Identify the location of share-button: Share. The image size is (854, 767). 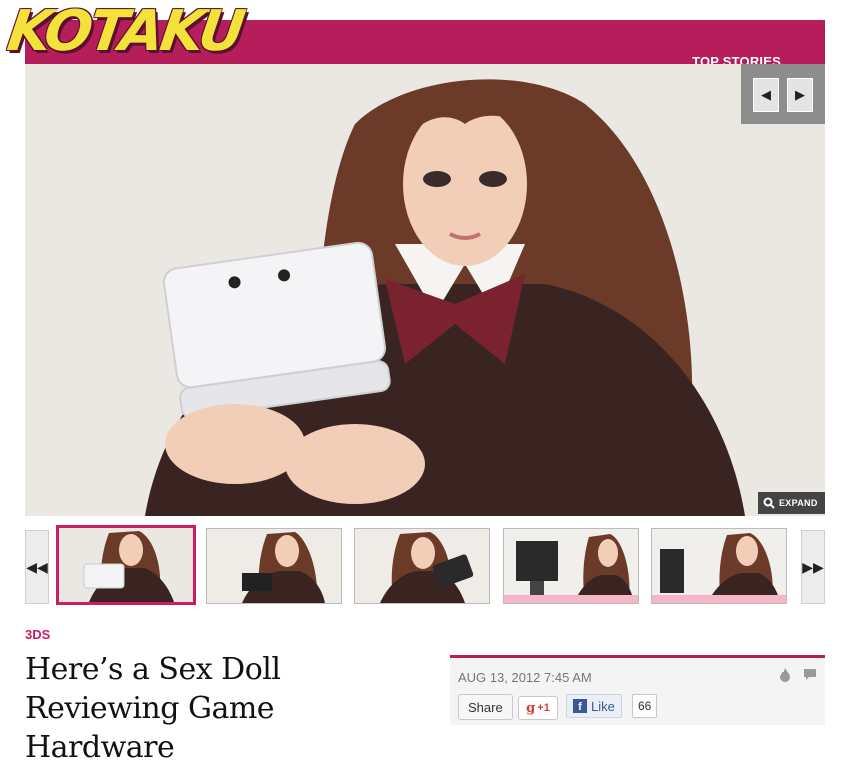
(485, 707).